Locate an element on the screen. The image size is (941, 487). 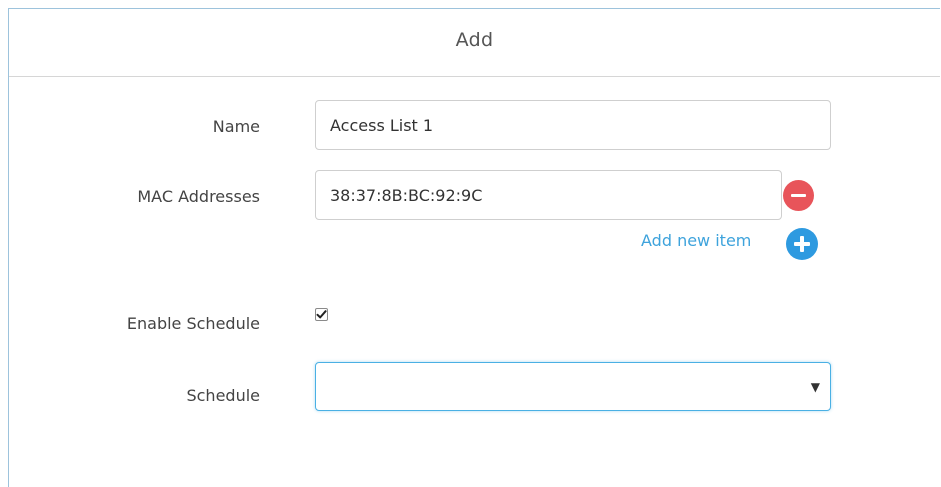
enable-schedule-label: Enable Schedule is located at coordinates (193, 323).